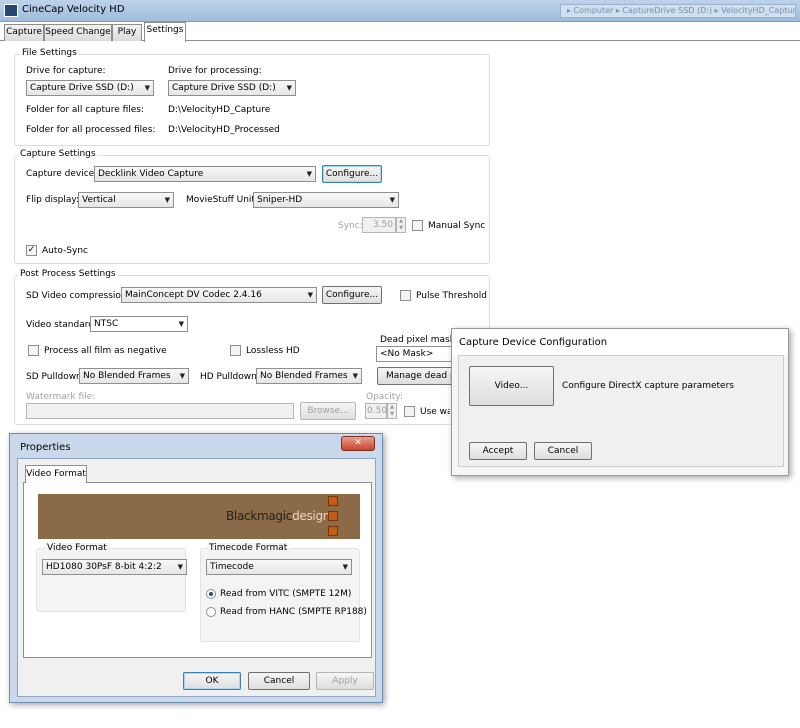 The width and height of the screenshot is (800, 728). What do you see at coordinates (68, 274) in the screenshot?
I see `post-process-title: Post Process Settings` at bounding box center [68, 274].